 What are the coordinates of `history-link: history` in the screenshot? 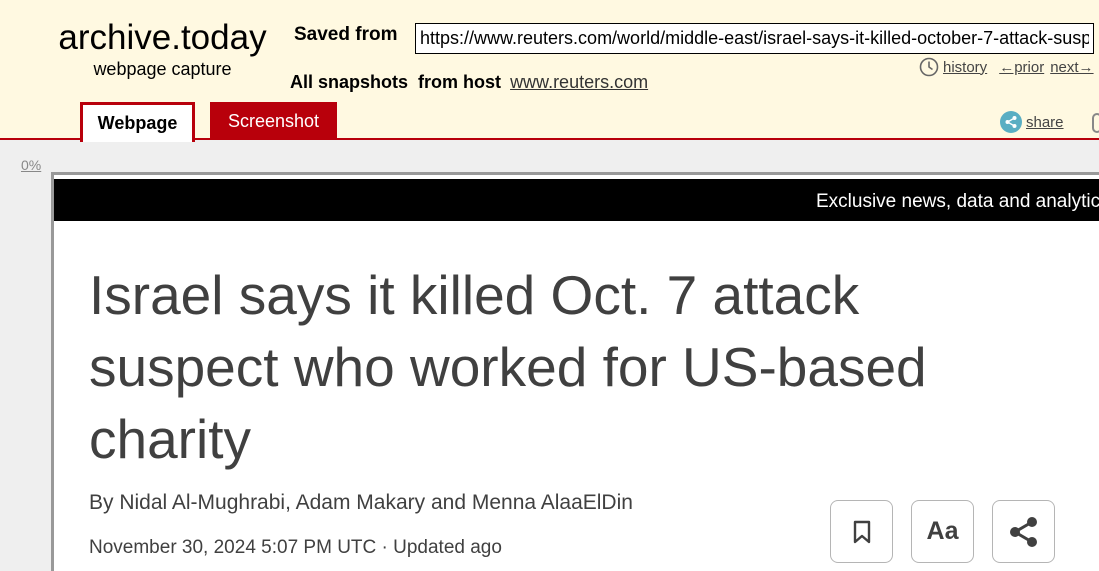 It's located at (965, 67).